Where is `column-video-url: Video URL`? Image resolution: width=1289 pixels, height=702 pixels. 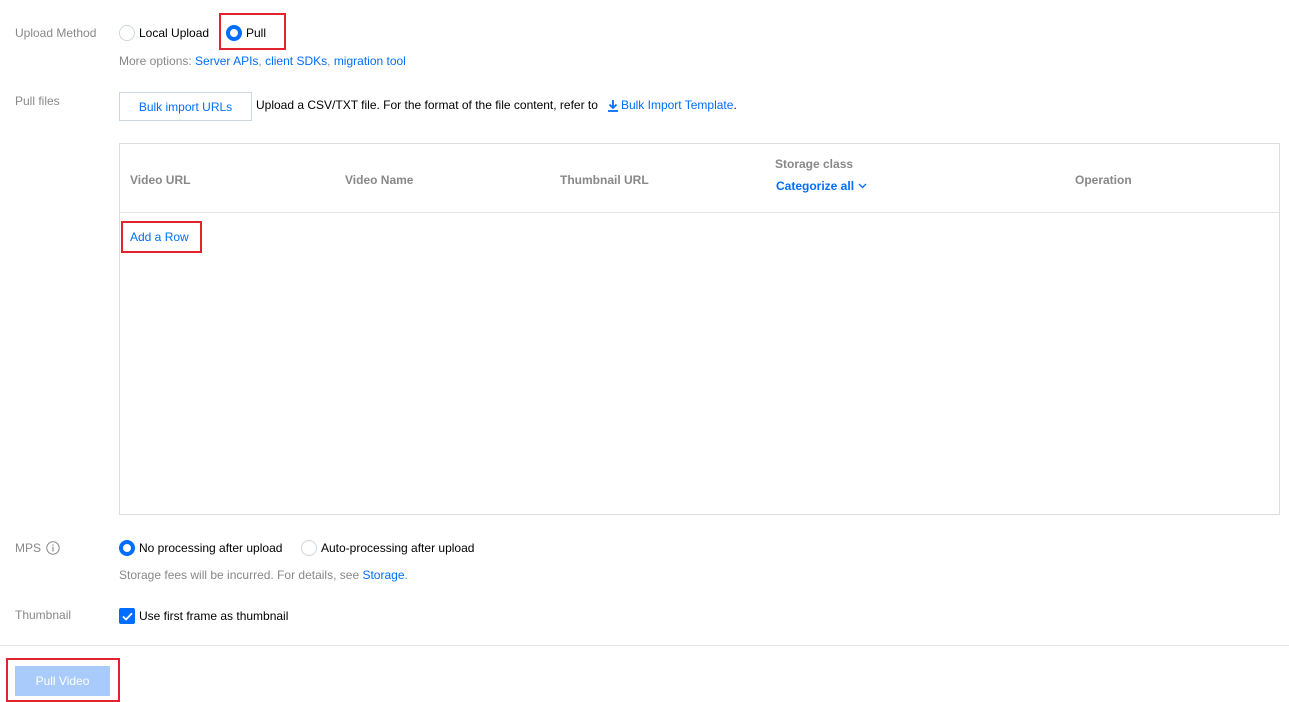
column-video-url: Video URL is located at coordinates (160, 180).